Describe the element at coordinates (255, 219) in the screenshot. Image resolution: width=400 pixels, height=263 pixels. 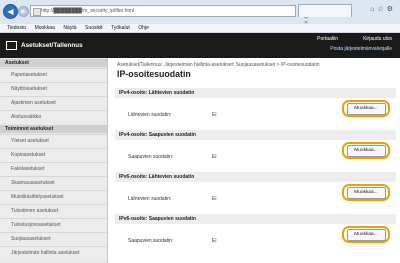
I see `section-title: IPv6-osoite: Saapuvien suodatin` at that location.